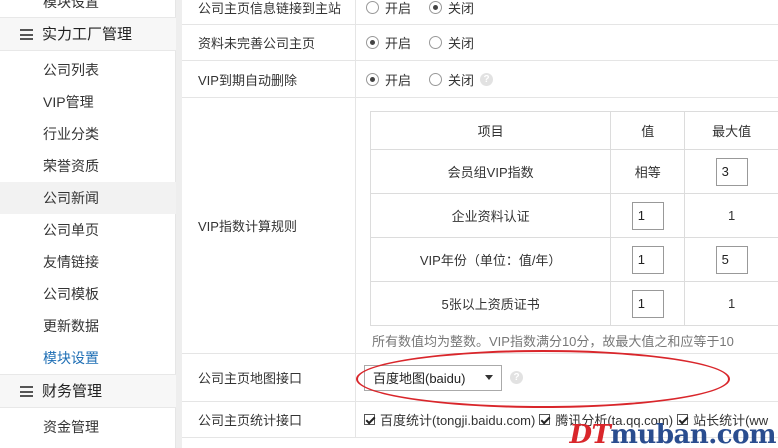 The image size is (778, 448). Describe the element at coordinates (648, 130) in the screenshot. I see `column-header: 值` at that location.